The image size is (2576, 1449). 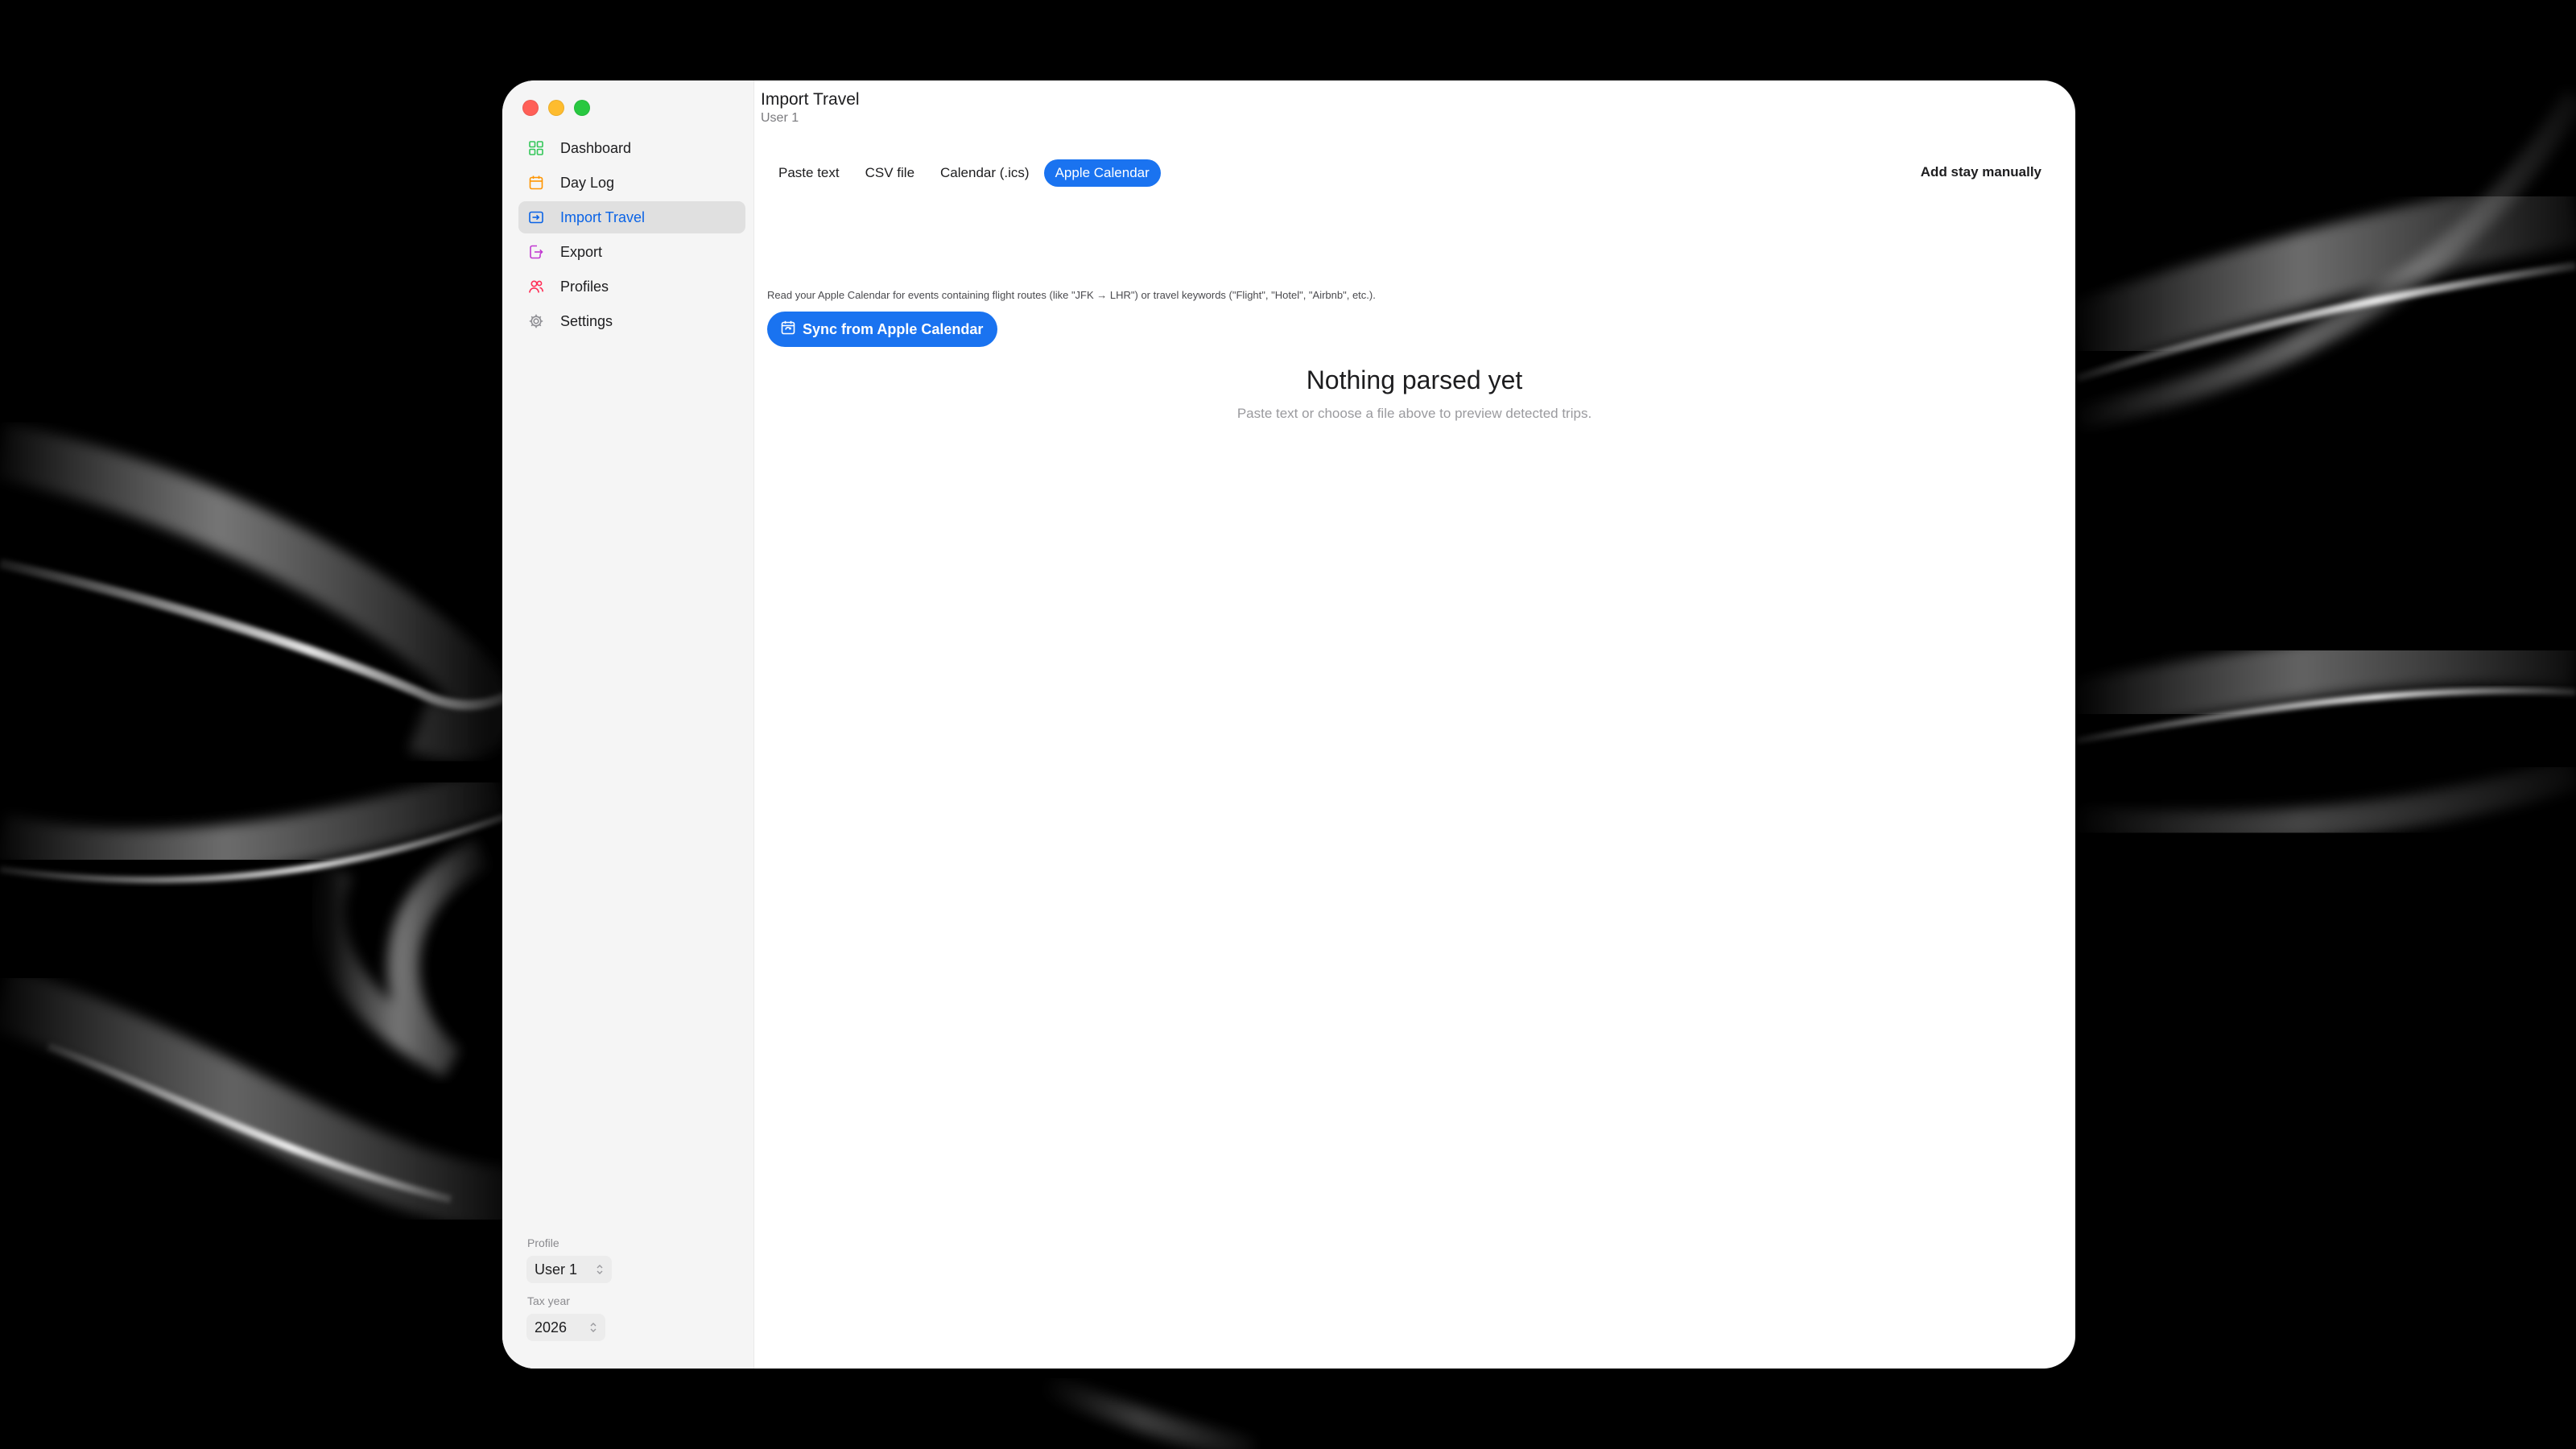 I want to click on tax-year-label: Tax year, so click(x=548, y=1300).